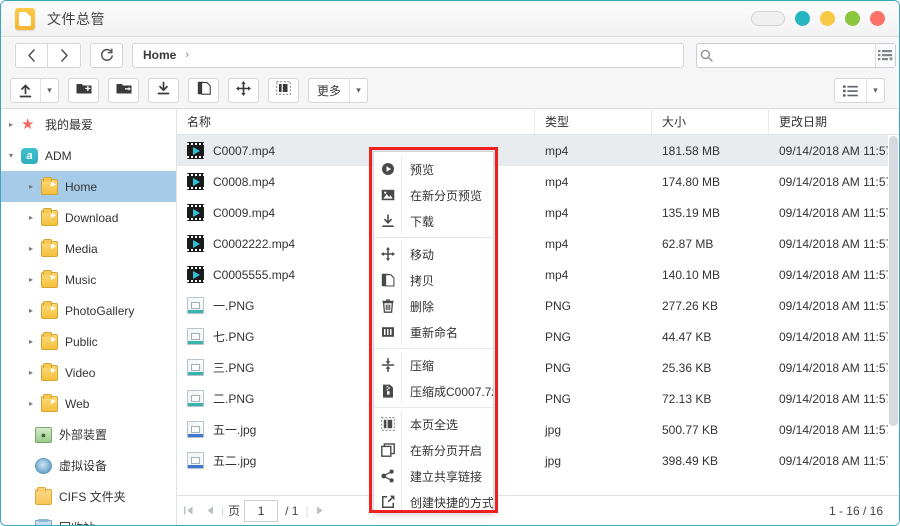 This screenshot has height=526, width=900. Describe the element at coordinates (433, 169) in the screenshot. I see `menu-item-play-circle: 预览` at that location.